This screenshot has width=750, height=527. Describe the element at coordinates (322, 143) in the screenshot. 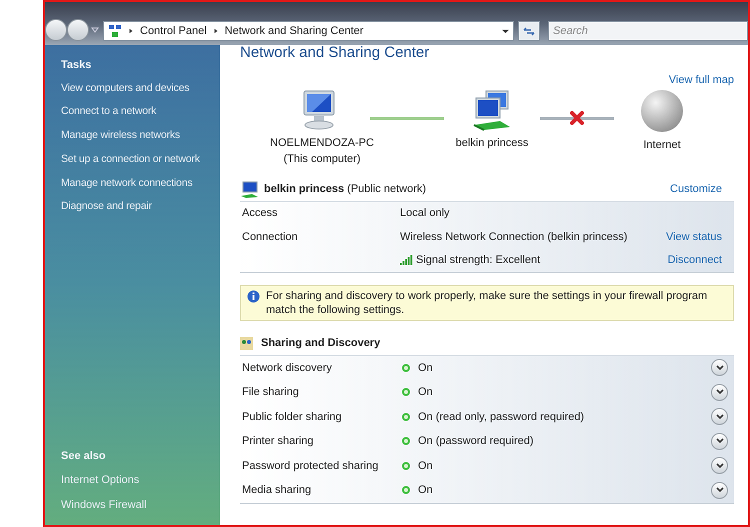

I see `node-label: NOELMENDOZA-PC` at that location.